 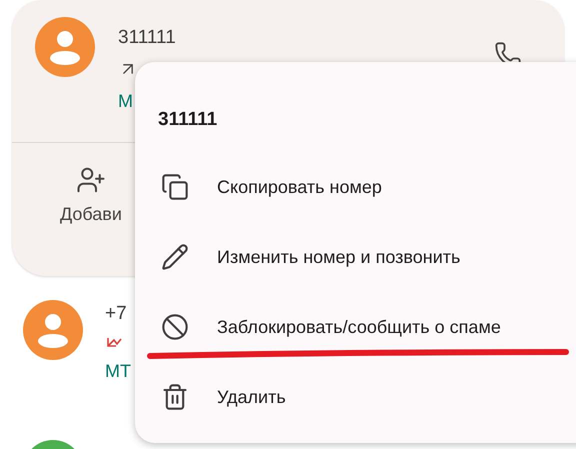 I want to click on menu-title: 311111, so click(x=188, y=120).